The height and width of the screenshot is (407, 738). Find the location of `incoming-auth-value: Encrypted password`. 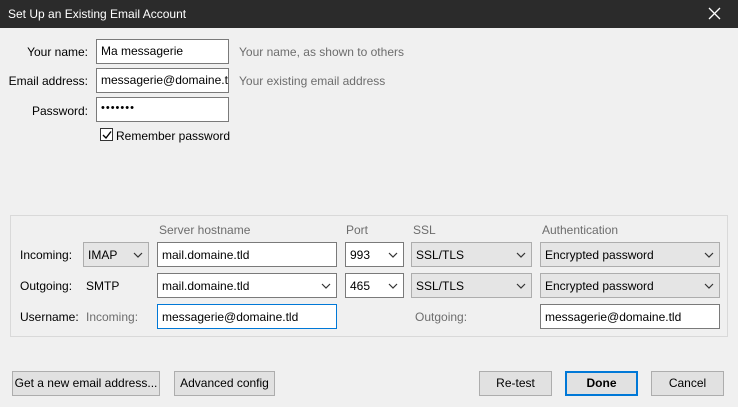

incoming-auth-value: Encrypted password is located at coordinates (599, 255).